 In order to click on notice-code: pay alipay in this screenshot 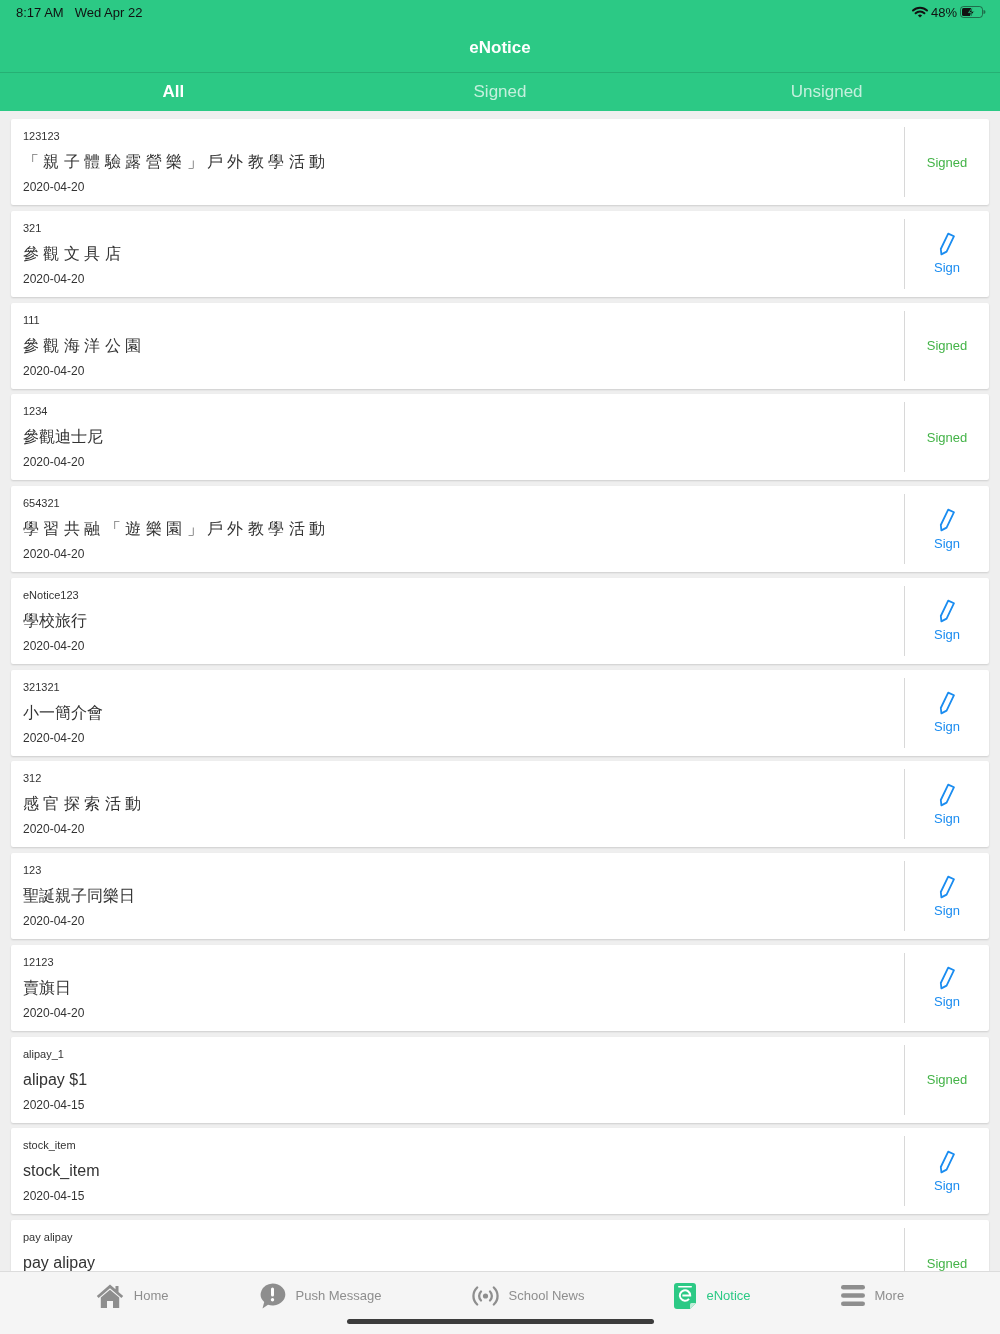, I will do `click(48, 1237)`.